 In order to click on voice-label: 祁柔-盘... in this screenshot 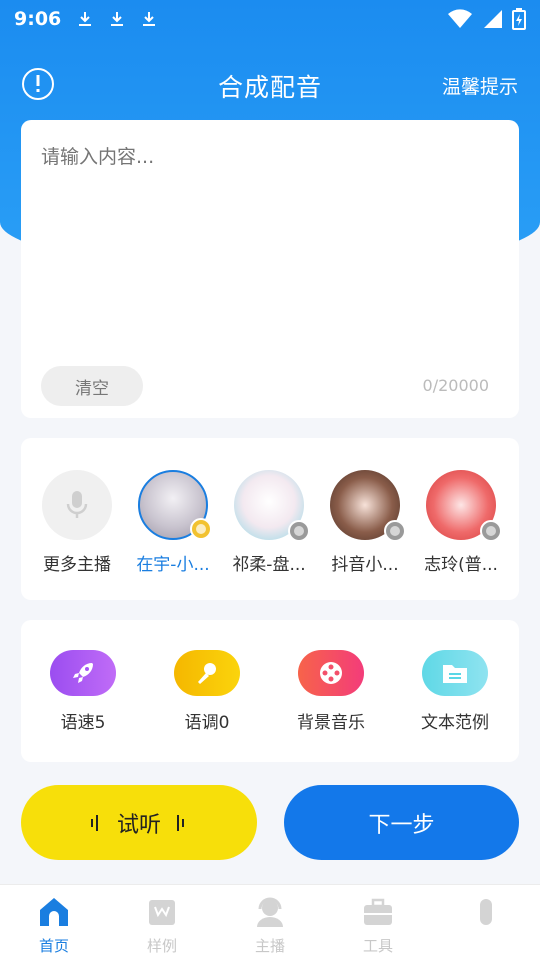, I will do `click(269, 565)`.